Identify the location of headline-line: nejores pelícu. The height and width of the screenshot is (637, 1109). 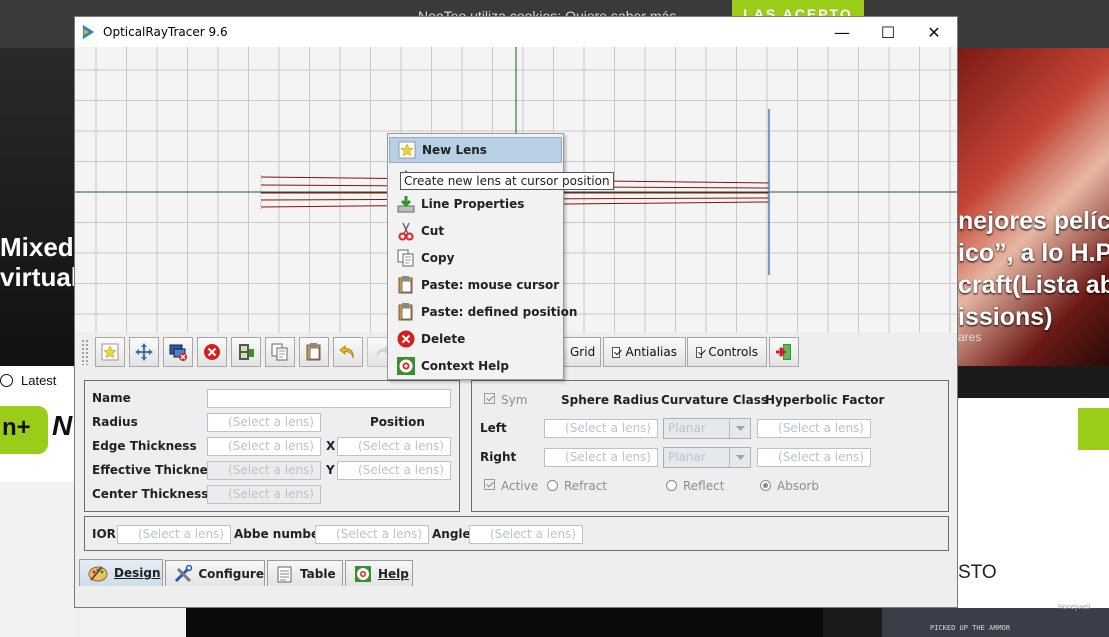
(1033, 221).